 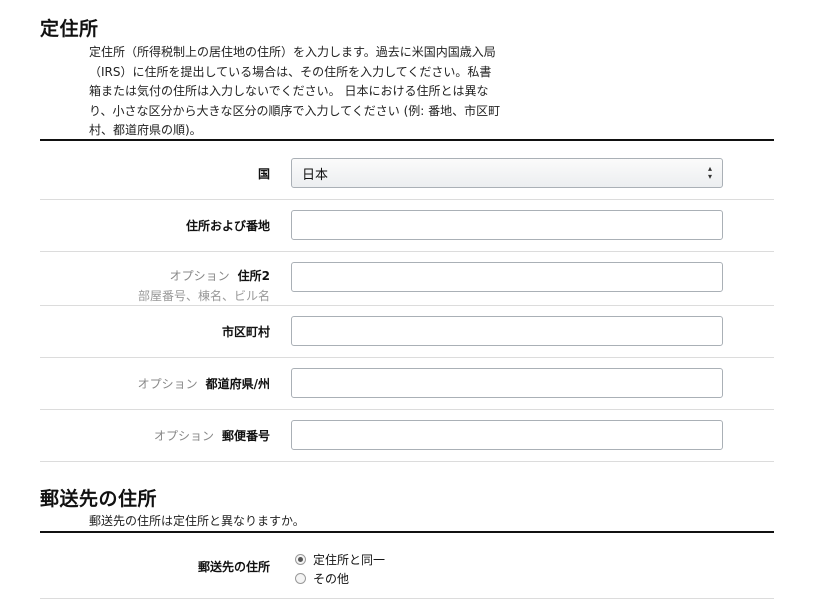 What do you see at coordinates (203, 296) in the screenshot?
I see `address2-hint: 部屋番号、棟名、ビル名` at bounding box center [203, 296].